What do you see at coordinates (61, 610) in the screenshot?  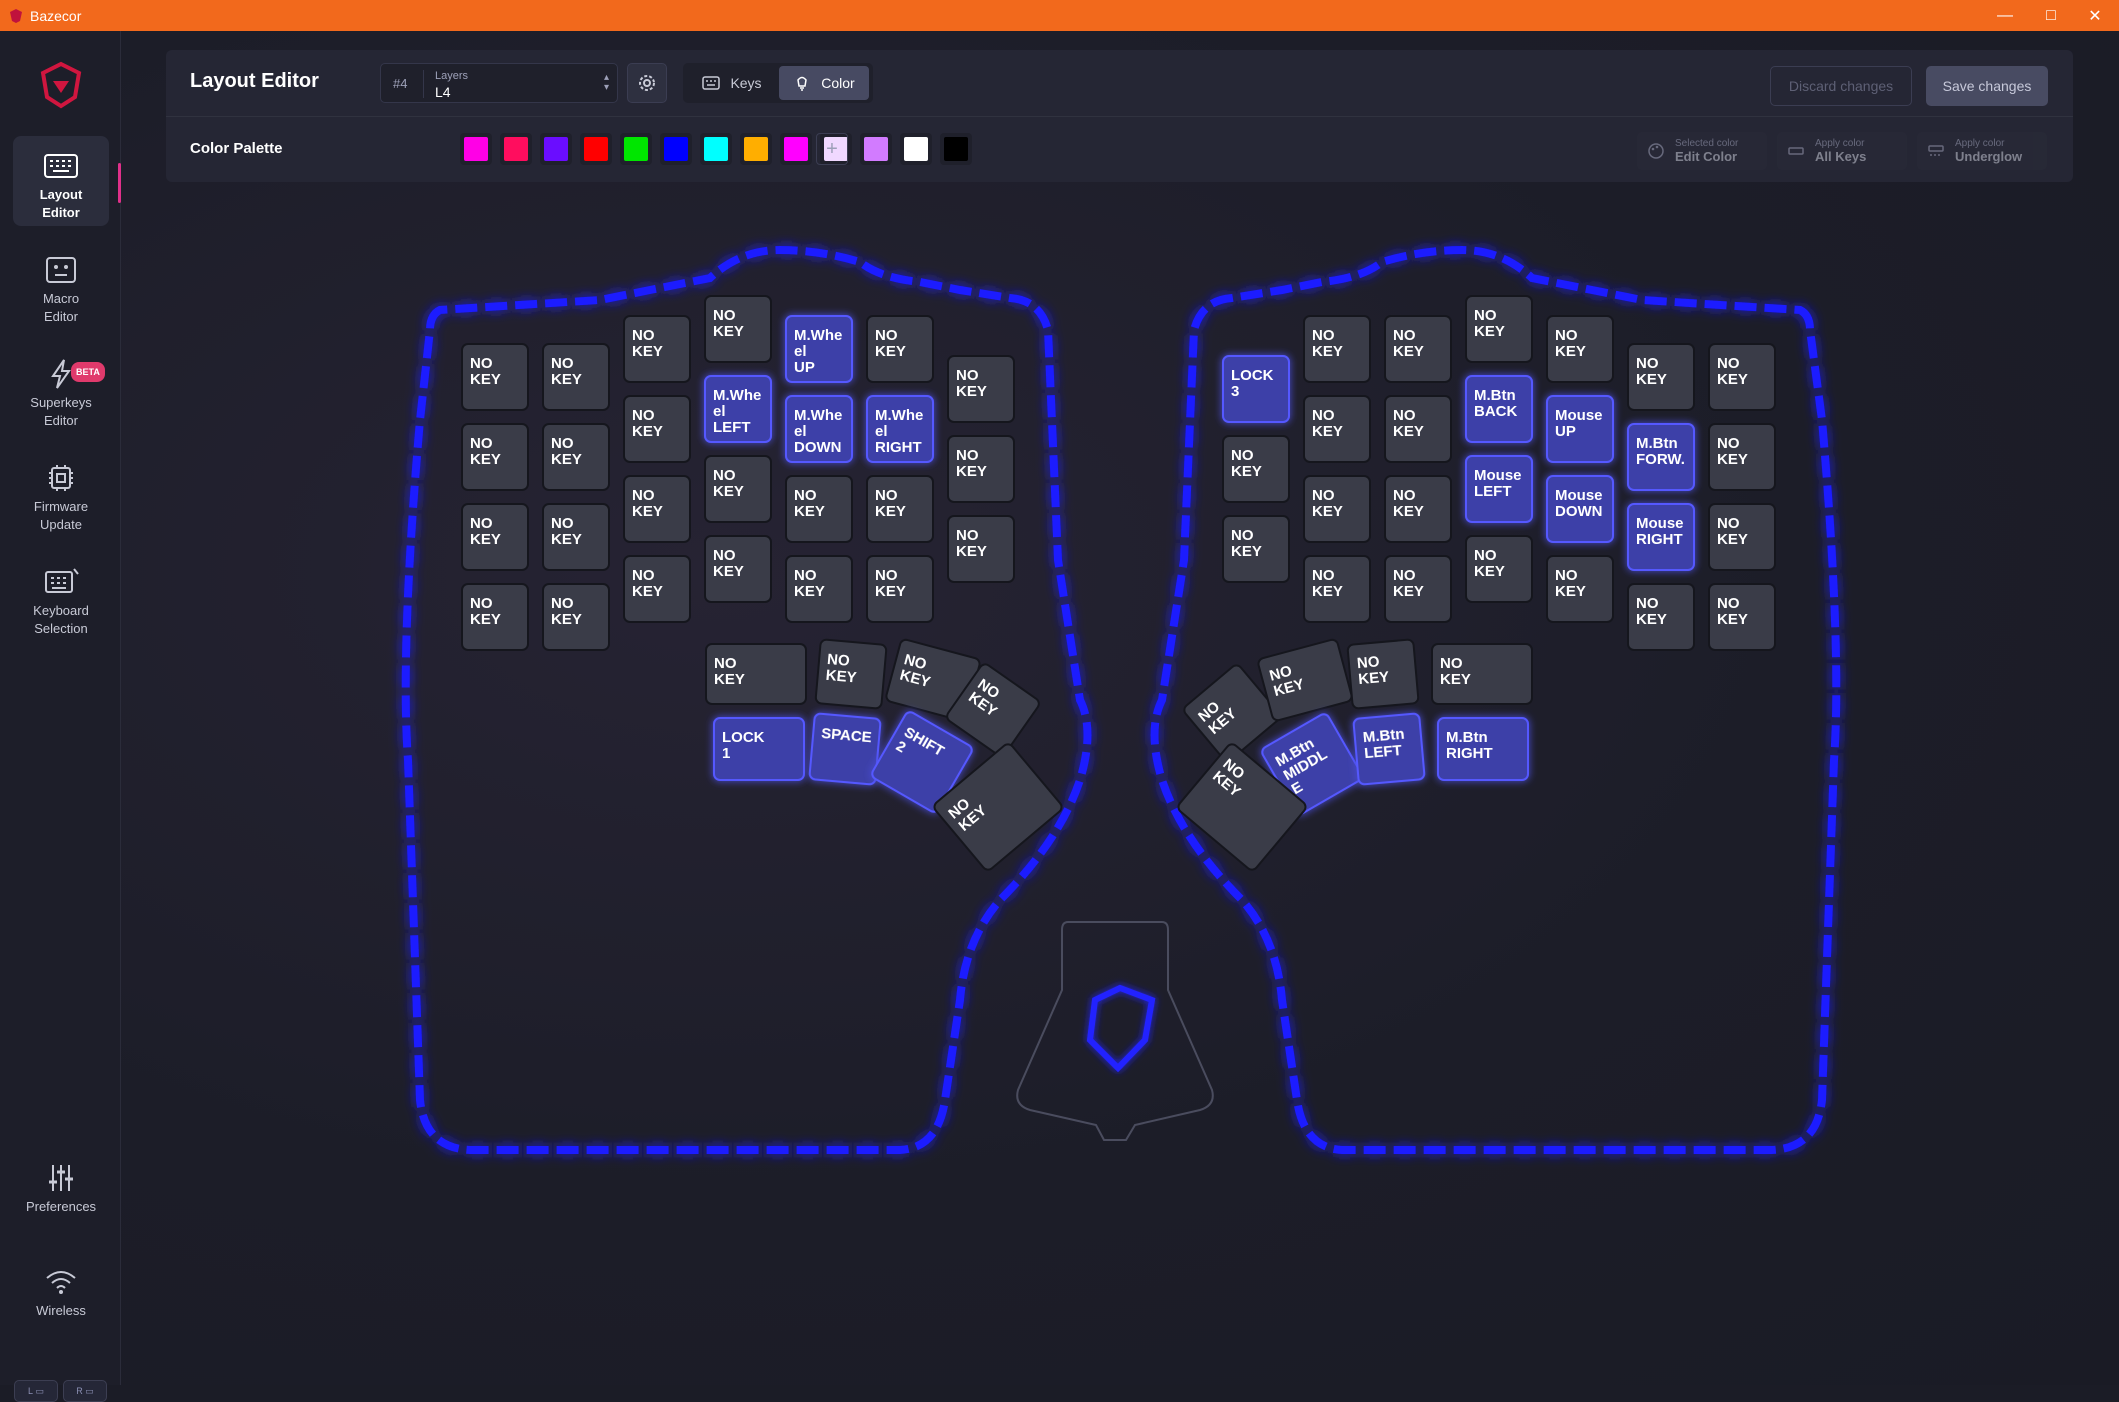 I see `sidebar-item-label: Keyboard` at bounding box center [61, 610].